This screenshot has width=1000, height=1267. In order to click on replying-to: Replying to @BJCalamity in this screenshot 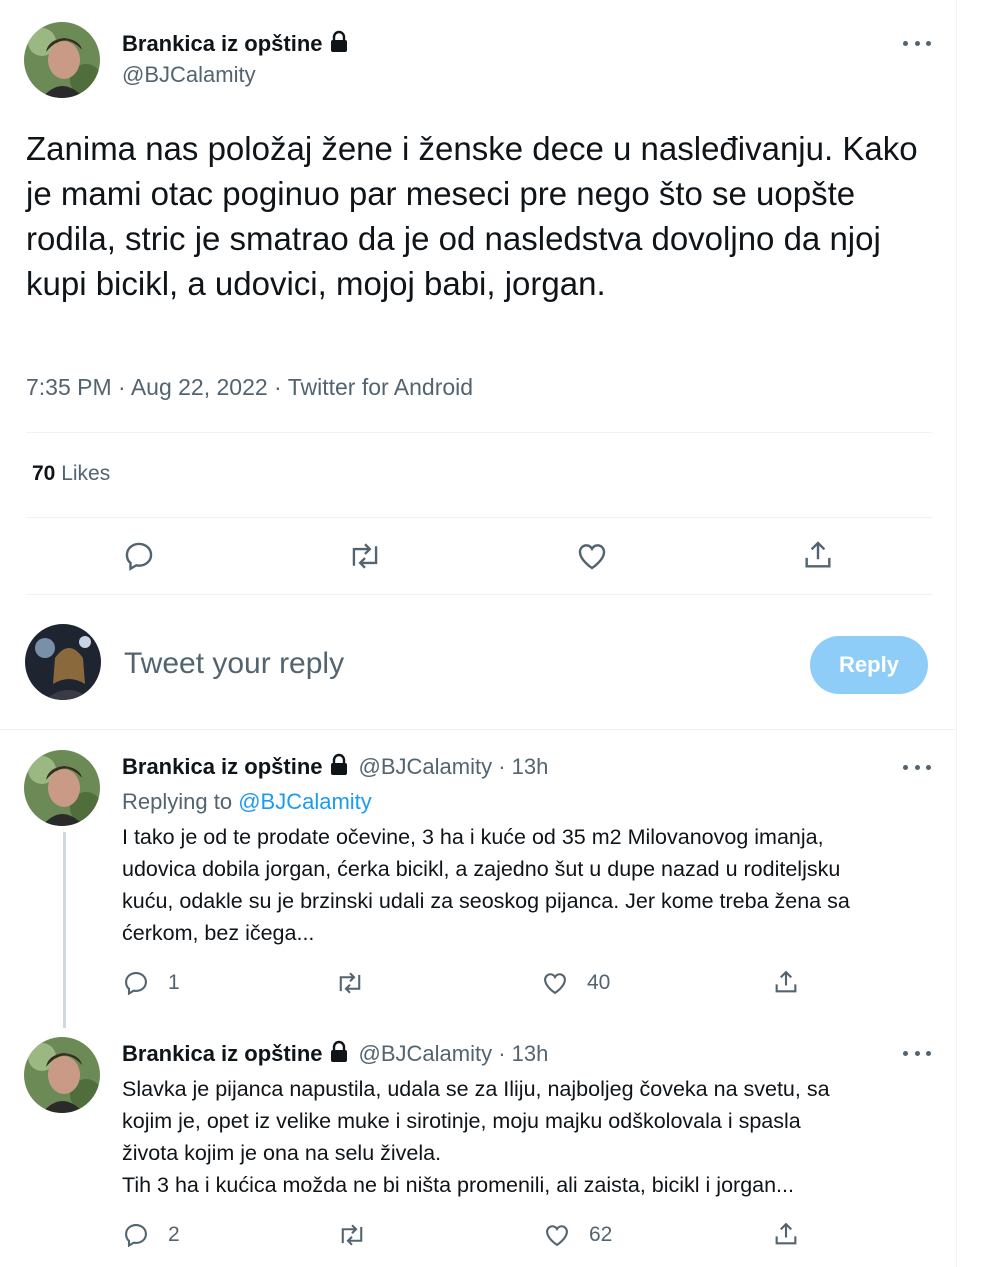, I will do `click(247, 802)`.